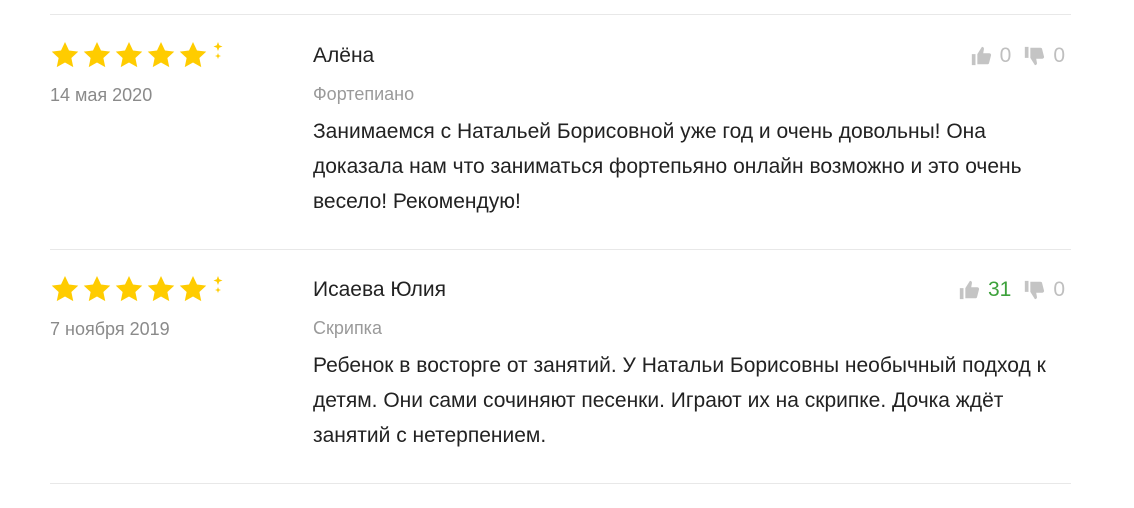 Image resolution: width=1134 pixels, height=508 pixels. Describe the element at coordinates (344, 55) in the screenshot. I see `review-author: Алёна` at that location.